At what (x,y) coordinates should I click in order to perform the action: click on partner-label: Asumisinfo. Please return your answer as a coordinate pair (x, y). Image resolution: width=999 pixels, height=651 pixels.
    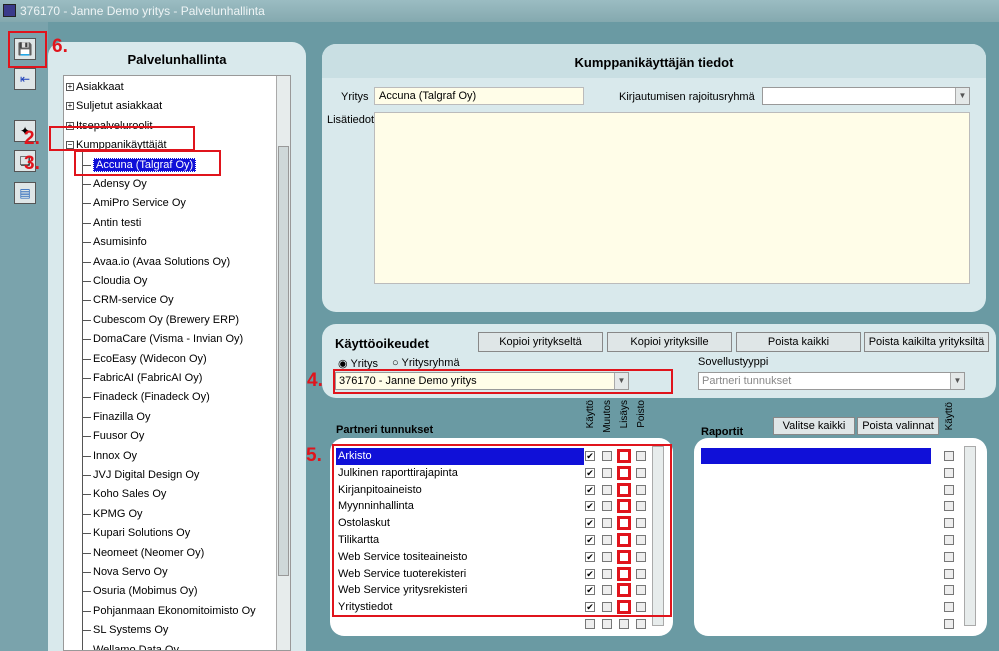
    Looking at the image, I should click on (120, 242).